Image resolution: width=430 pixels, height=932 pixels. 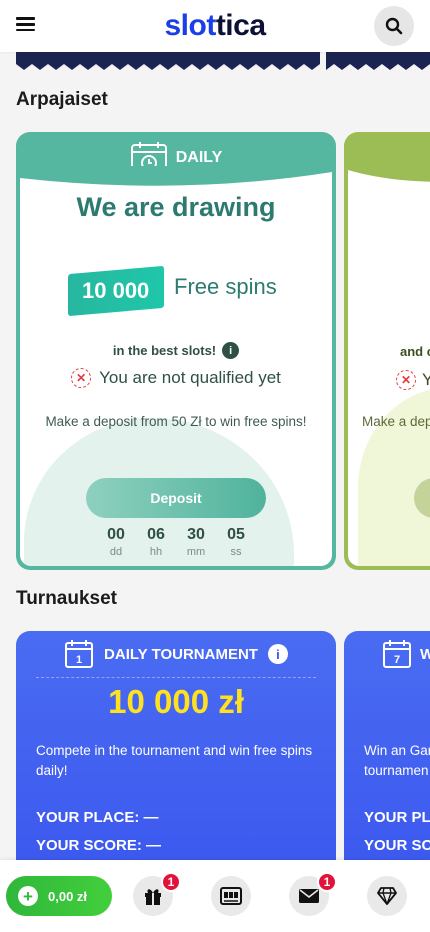 I want to click on vip-button, so click(x=387, y=896).